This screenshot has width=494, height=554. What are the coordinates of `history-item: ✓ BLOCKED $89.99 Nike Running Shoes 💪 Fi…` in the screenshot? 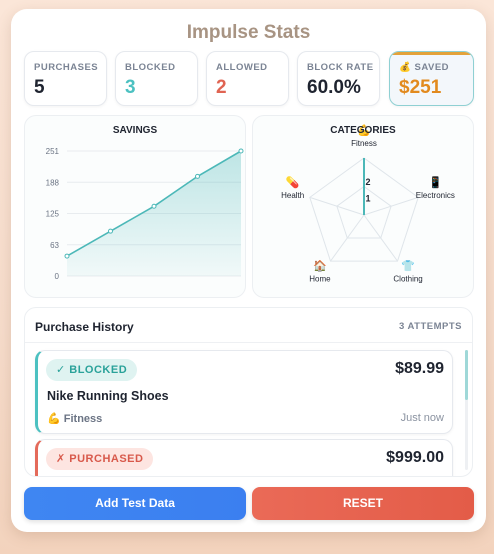 It's located at (244, 392).